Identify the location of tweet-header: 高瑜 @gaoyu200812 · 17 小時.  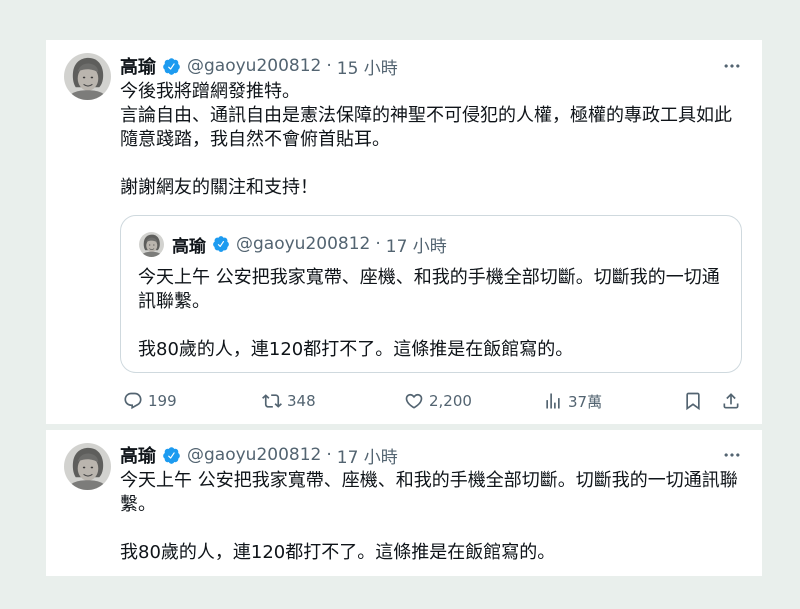
(259, 455).